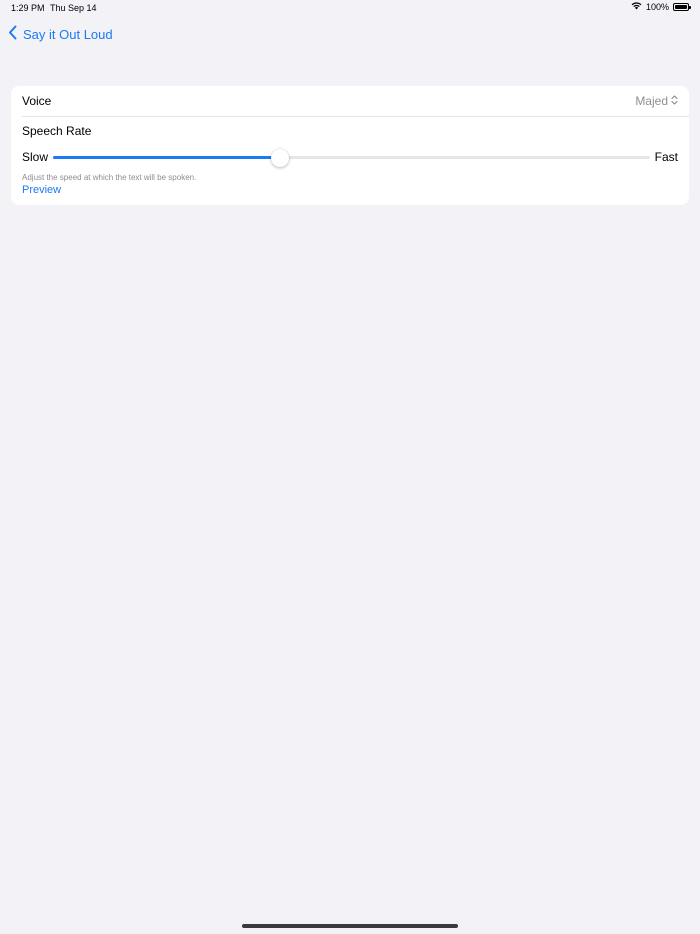 Image resolution: width=700 pixels, height=934 pixels. What do you see at coordinates (682, 7) in the screenshot?
I see `battery-icon` at bounding box center [682, 7].